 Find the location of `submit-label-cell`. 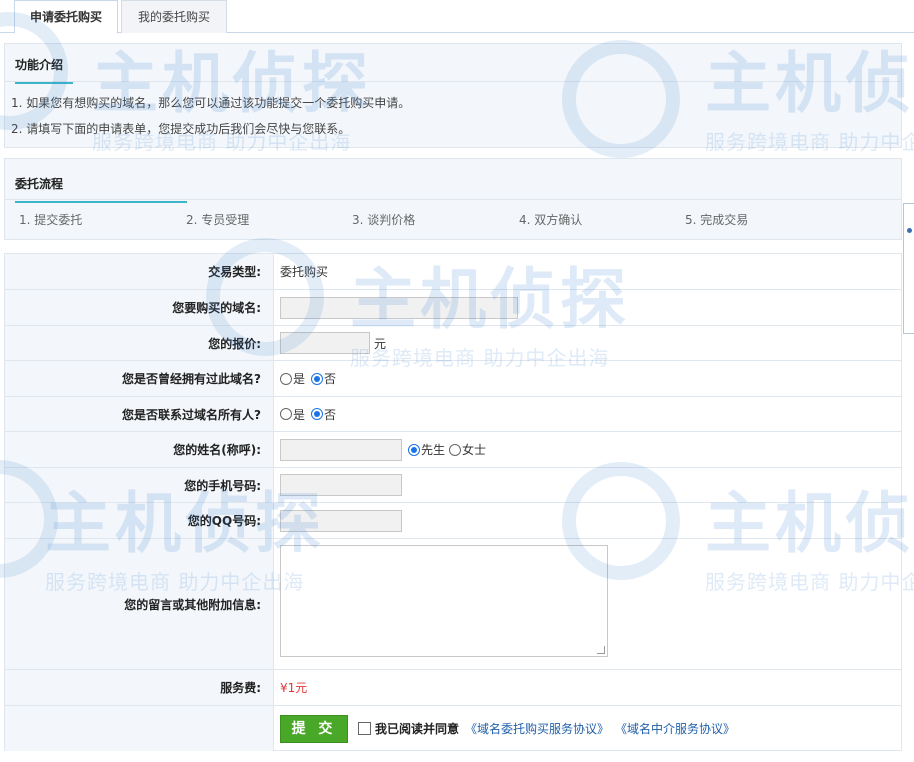

submit-label-cell is located at coordinates (139, 728).